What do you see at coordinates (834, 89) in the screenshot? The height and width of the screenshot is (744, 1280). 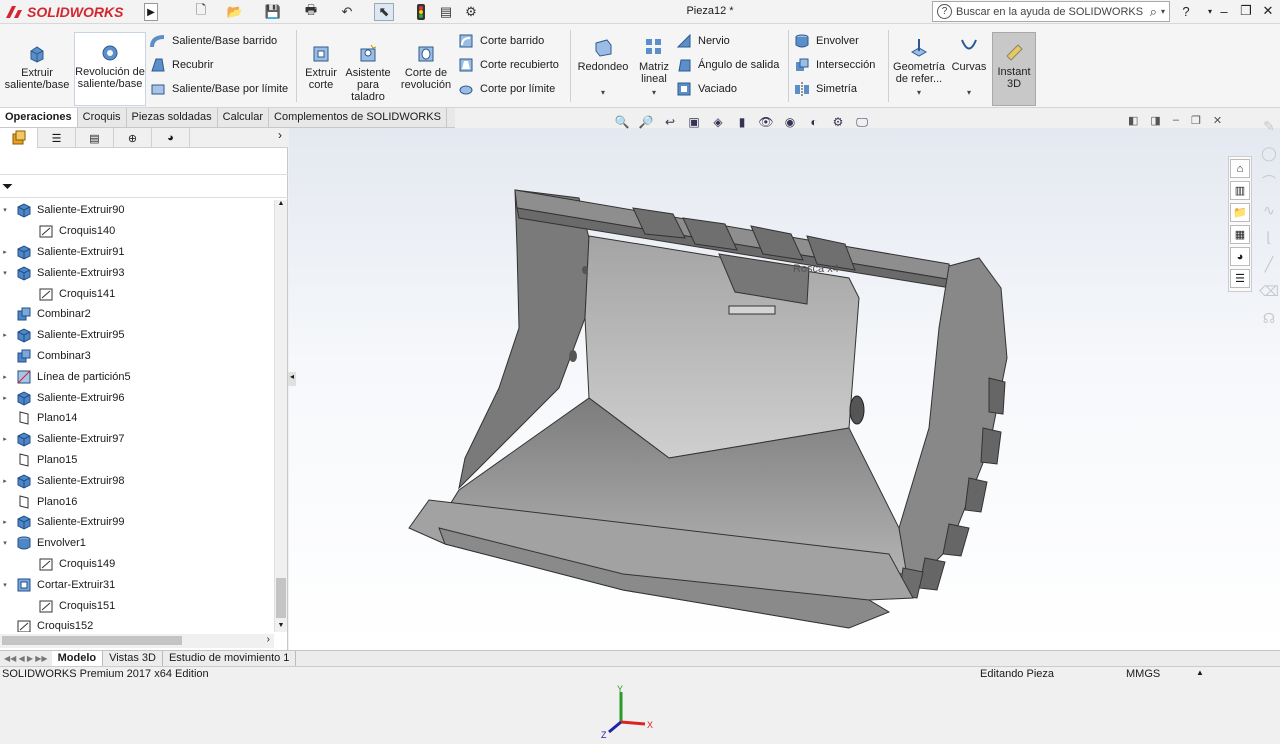 I see `mirror-button: Simetría` at bounding box center [834, 89].